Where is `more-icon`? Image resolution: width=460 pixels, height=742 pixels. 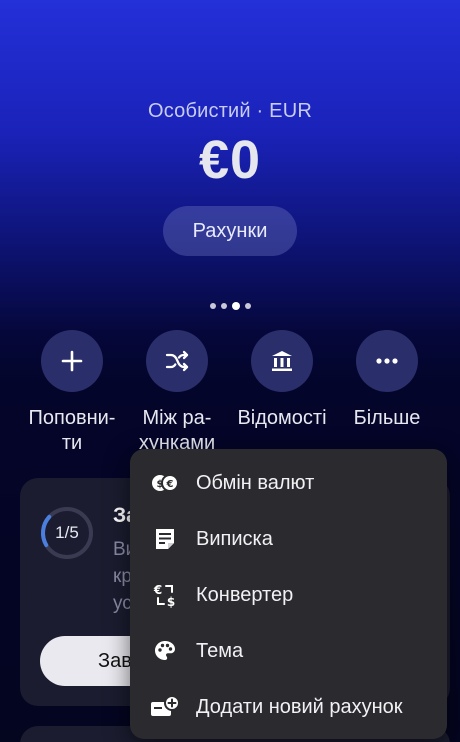 more-icon is located at coordinates (387, 361).